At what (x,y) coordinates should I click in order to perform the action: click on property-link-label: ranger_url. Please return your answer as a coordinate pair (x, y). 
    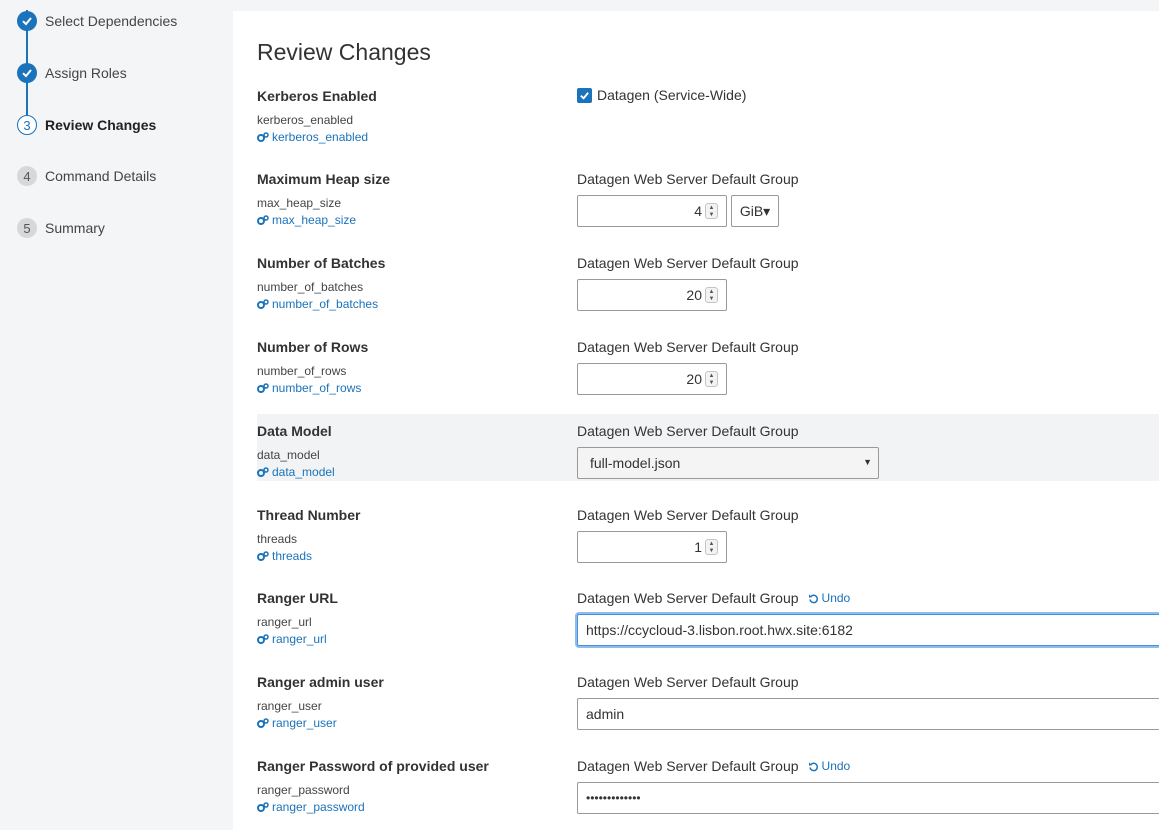
    Looking at the image, I should click on (299, 639).